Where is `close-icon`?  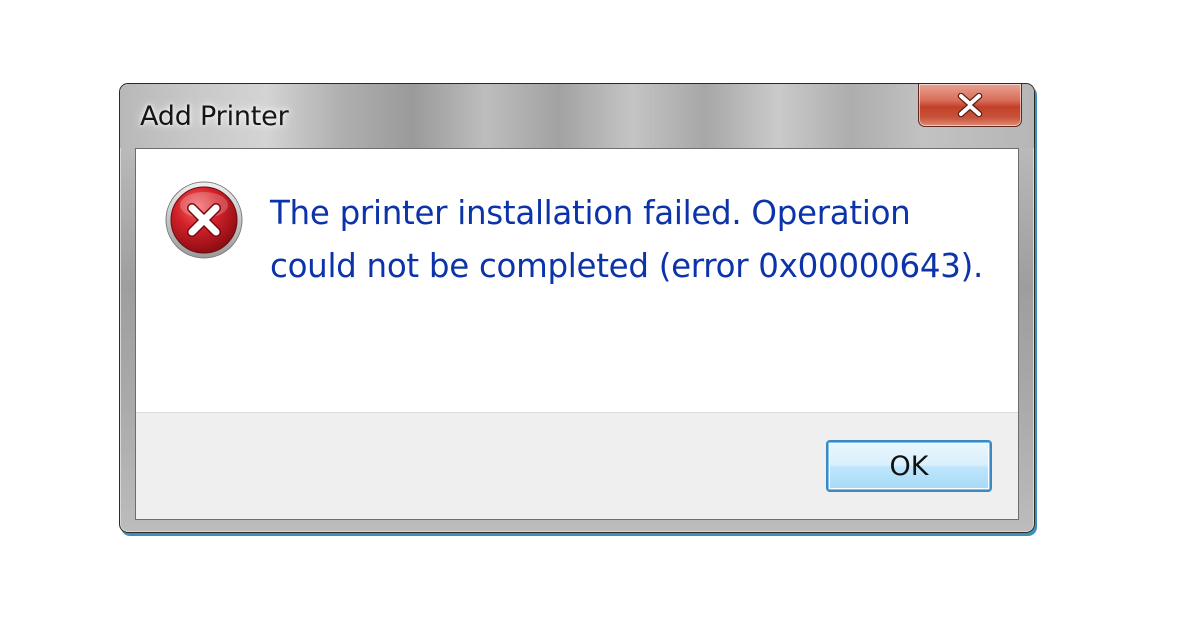 close-icon is located at coordinates (970, 105).